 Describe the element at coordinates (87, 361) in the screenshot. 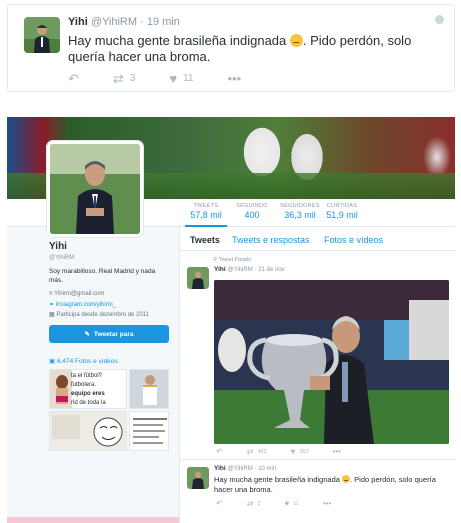

I see `media-count: 6.474 Fotos e vídeos` at that location.